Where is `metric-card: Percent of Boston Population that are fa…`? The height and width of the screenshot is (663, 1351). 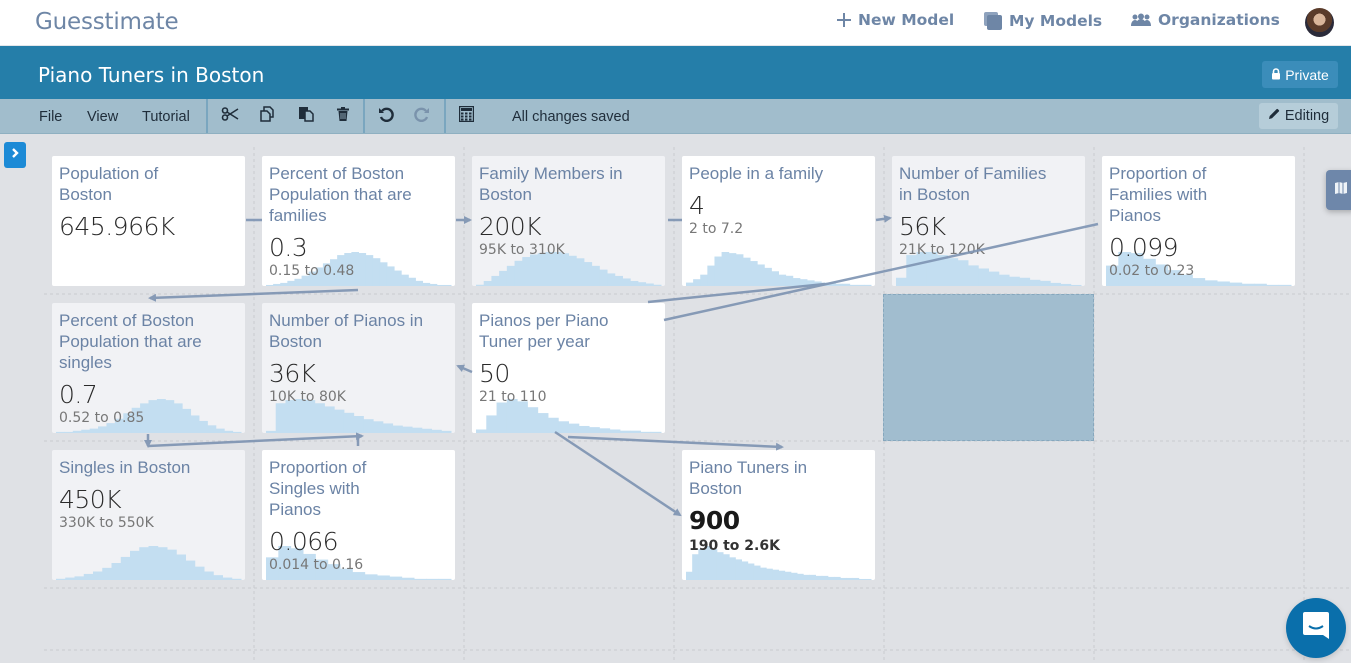
metric-card: Percent of Boston Population that are fa… is located at coordinates (358, 221).